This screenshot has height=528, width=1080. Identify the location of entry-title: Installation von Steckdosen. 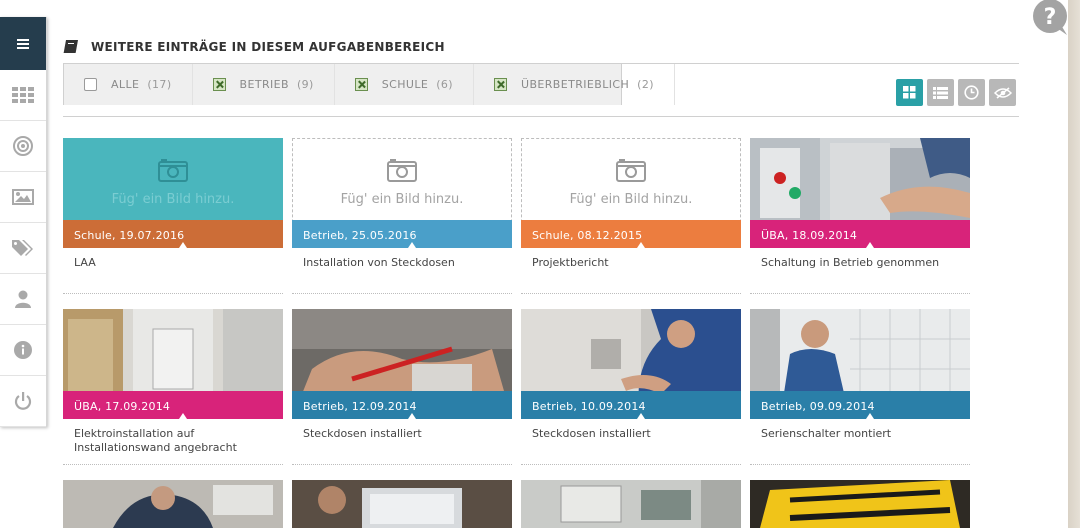
(403, 263).